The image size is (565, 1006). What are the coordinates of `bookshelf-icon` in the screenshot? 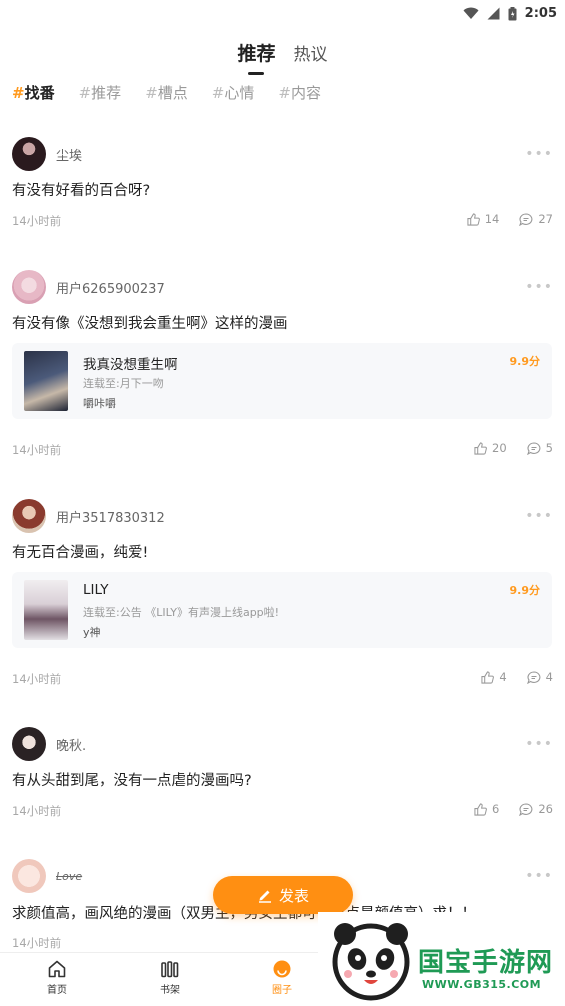 It's located at (170, 969).